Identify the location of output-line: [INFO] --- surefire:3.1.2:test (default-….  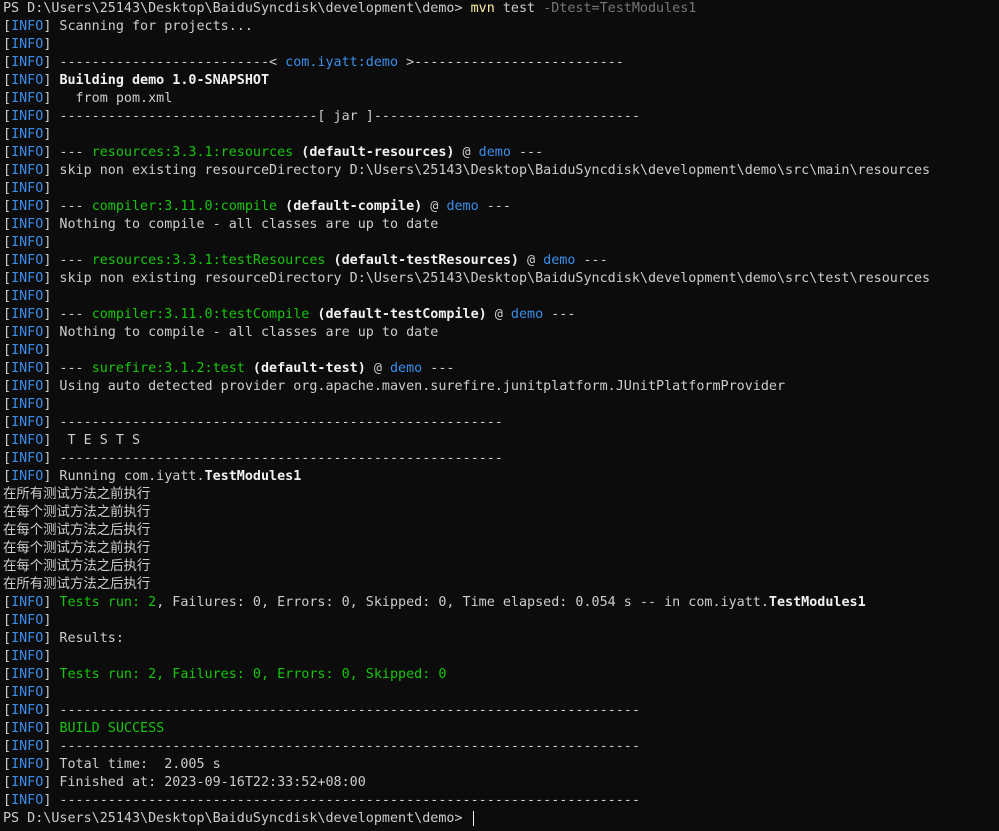
(466, 369).